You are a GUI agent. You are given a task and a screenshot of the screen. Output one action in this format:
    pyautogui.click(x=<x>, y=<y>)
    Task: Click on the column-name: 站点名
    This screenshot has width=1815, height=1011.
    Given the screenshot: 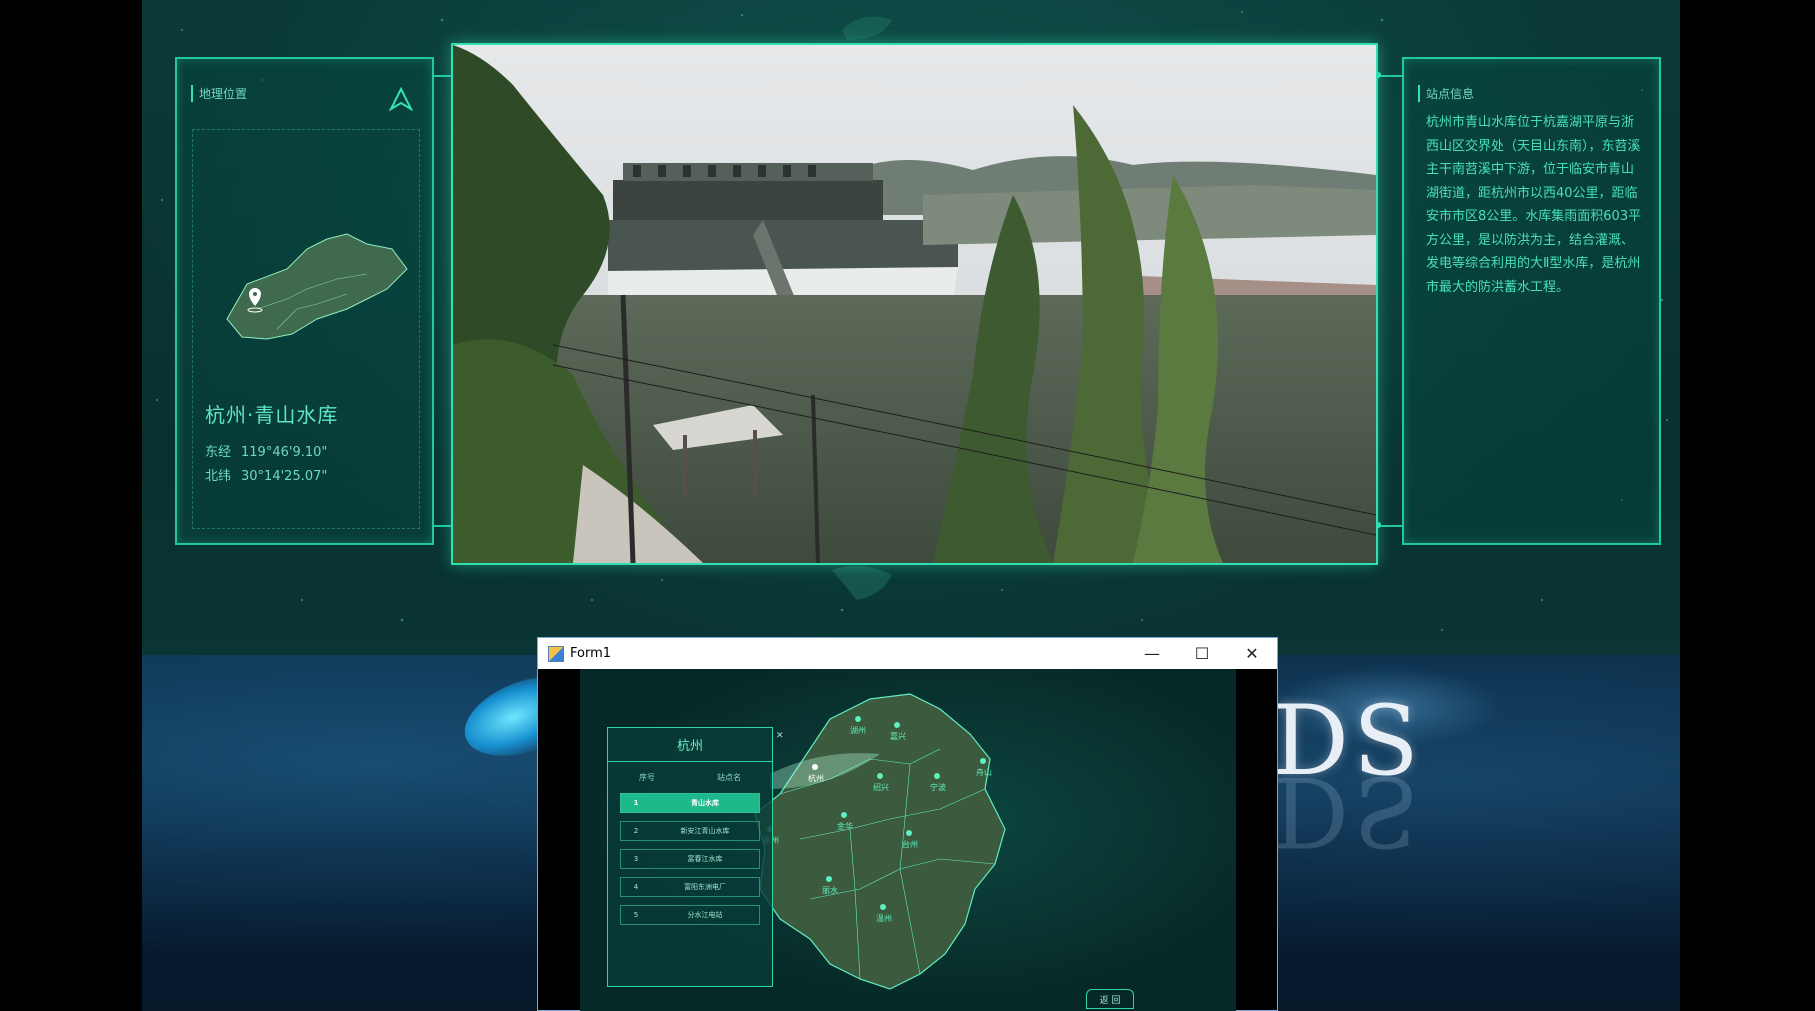 What is the action you would take?
    pyautogui.click(x=729, y=777)
    